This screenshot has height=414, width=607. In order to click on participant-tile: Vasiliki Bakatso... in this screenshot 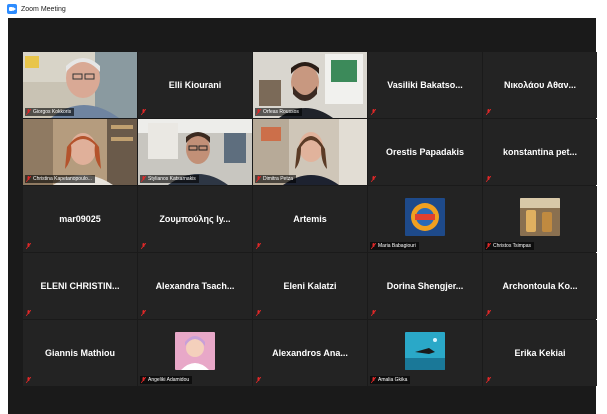, I will do `click(425, 85)`.